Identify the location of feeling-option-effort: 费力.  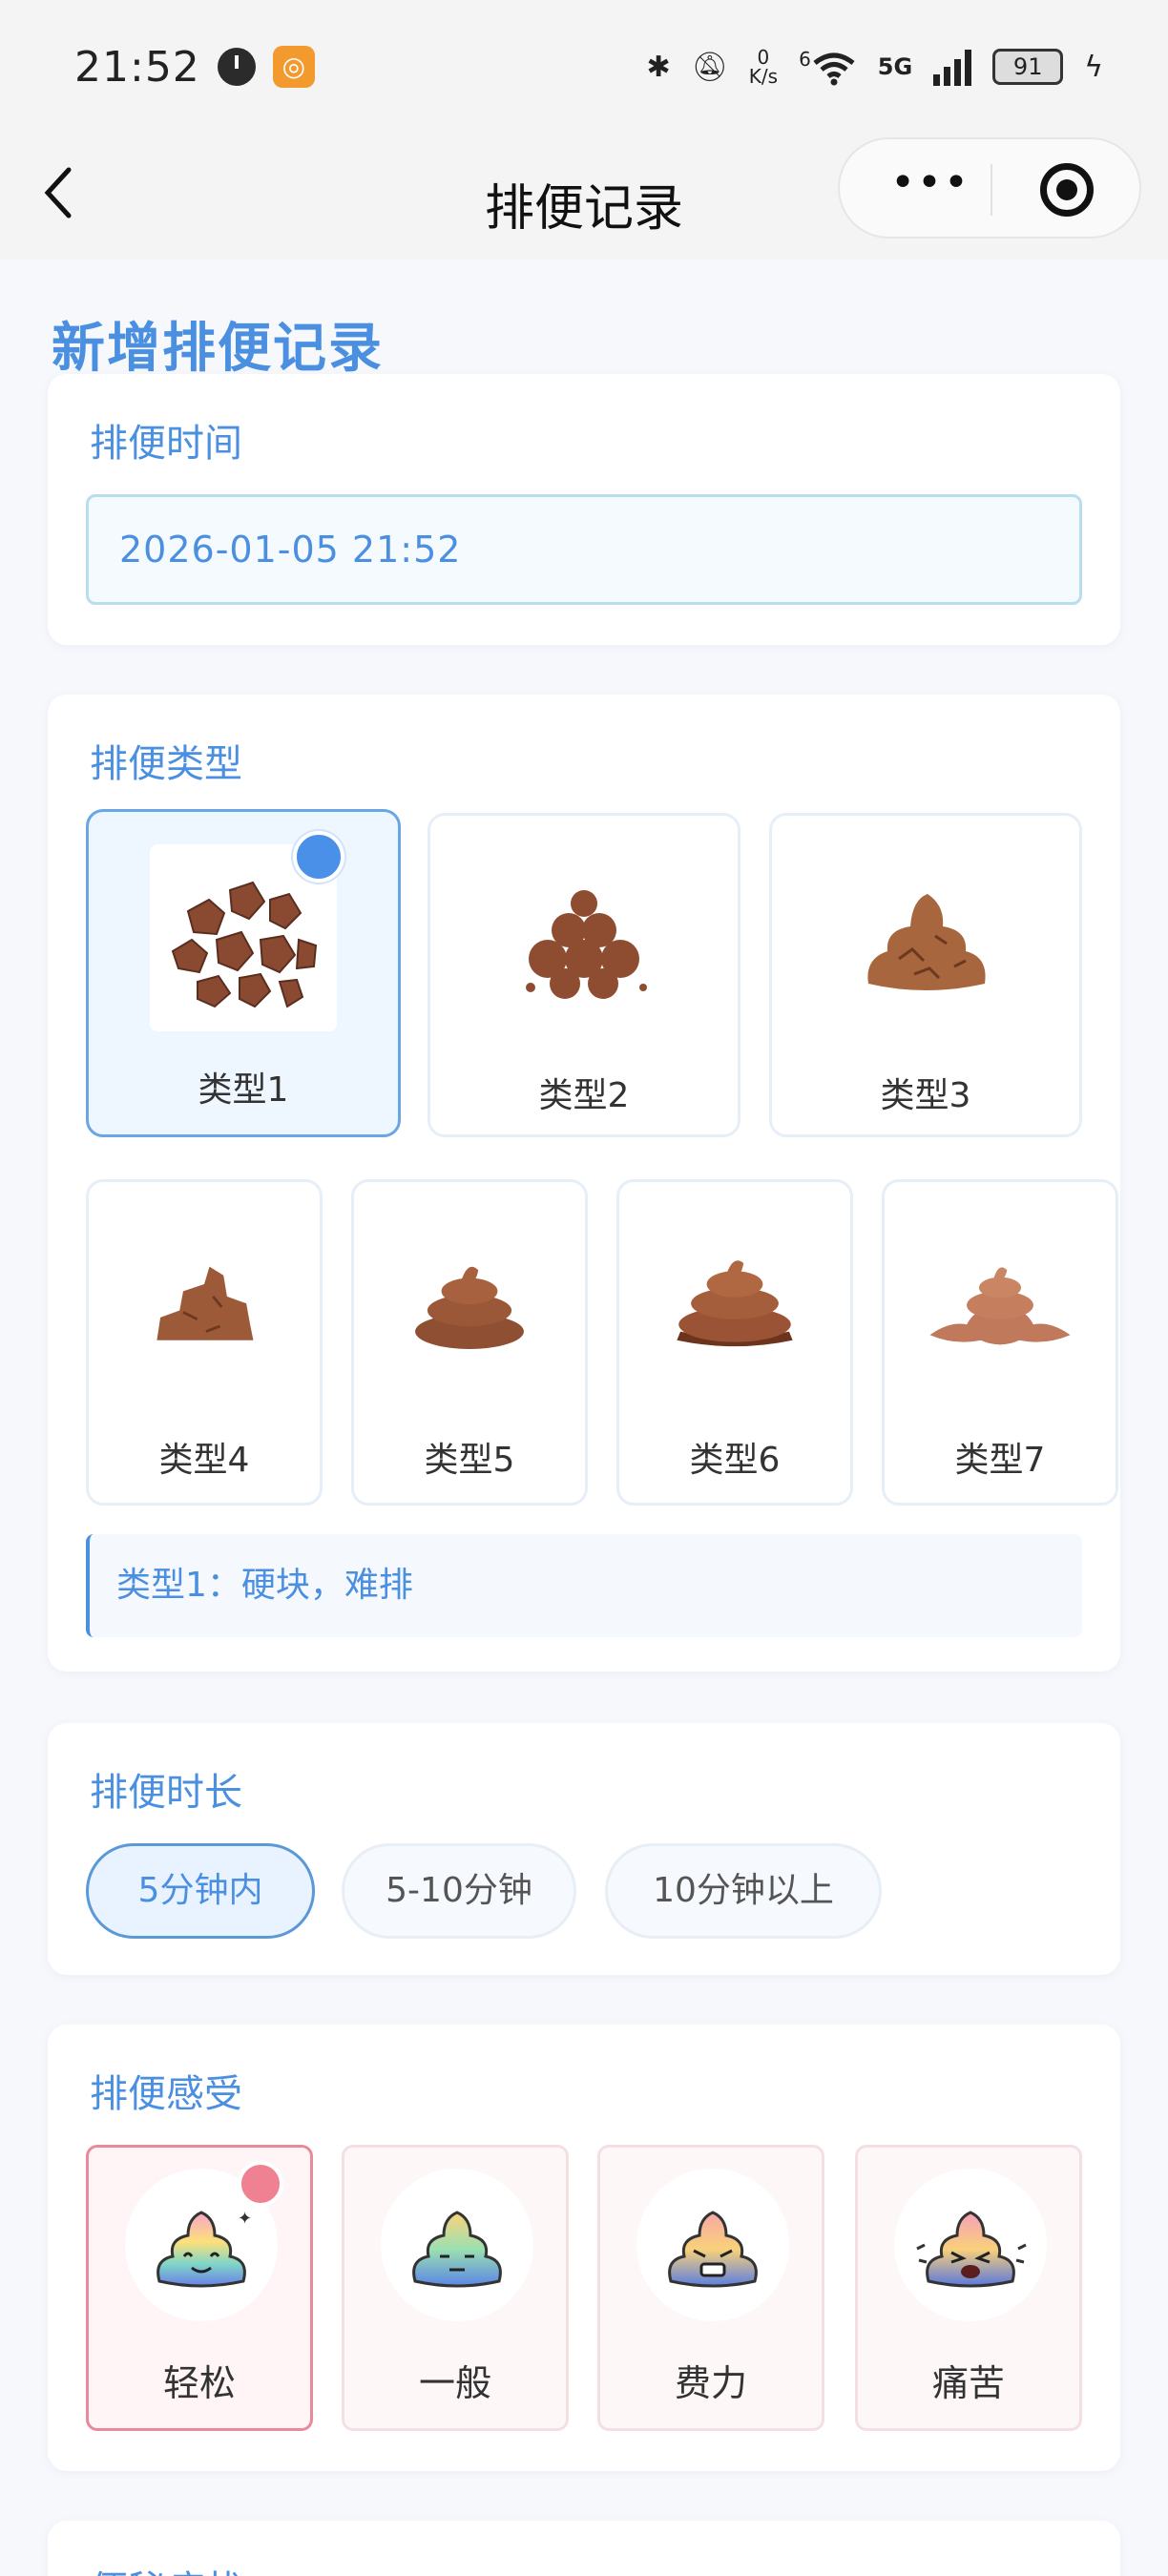
(710, 2288).